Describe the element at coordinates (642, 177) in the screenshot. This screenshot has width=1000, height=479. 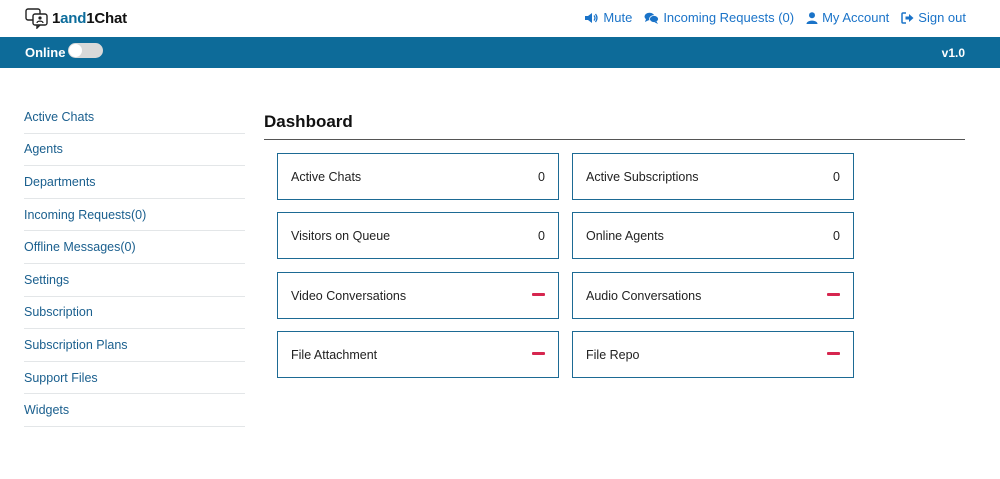
I see `card-label: Active Subscriptions` at that location.